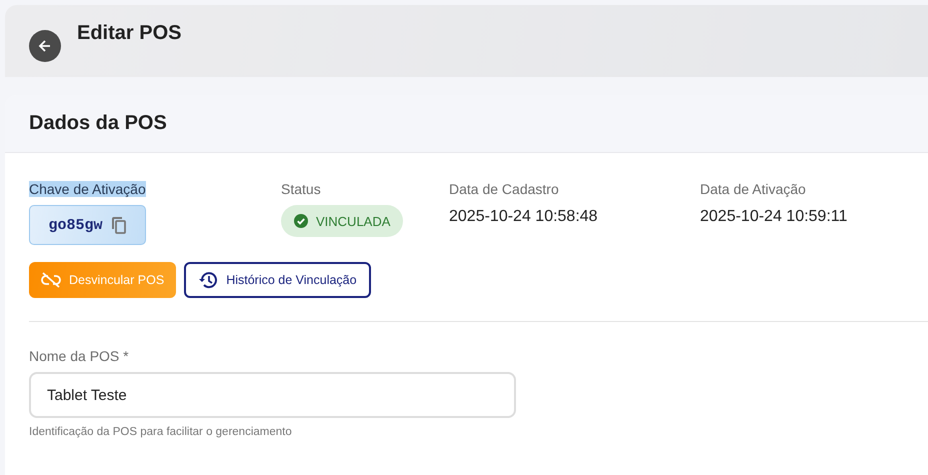  What do you see at coordinates (75, 225) in the screenshot?
I see `activation-key: go85gw` at bounding box center [75, 225].